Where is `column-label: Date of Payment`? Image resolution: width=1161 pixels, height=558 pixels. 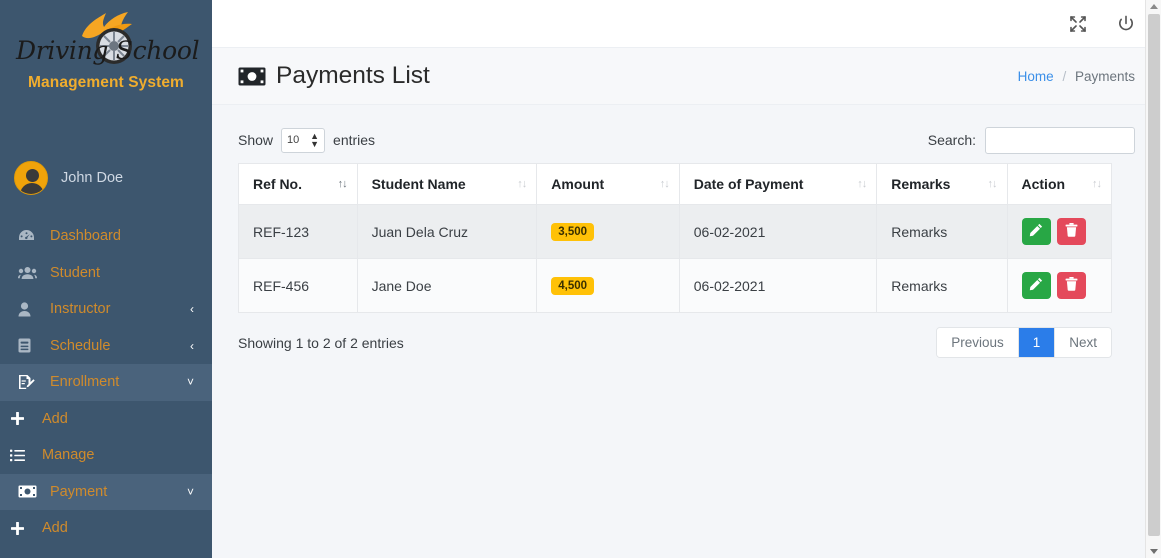 column-label: Date of Payment is located at coordinates (748, 184).